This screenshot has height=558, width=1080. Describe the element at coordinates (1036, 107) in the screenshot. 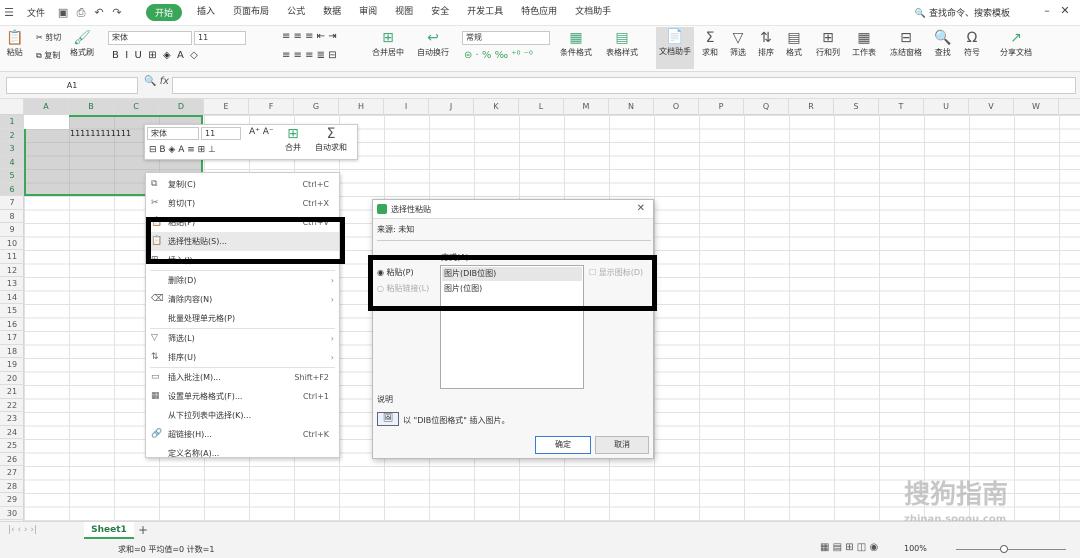

I see `column-header: W` at that location.